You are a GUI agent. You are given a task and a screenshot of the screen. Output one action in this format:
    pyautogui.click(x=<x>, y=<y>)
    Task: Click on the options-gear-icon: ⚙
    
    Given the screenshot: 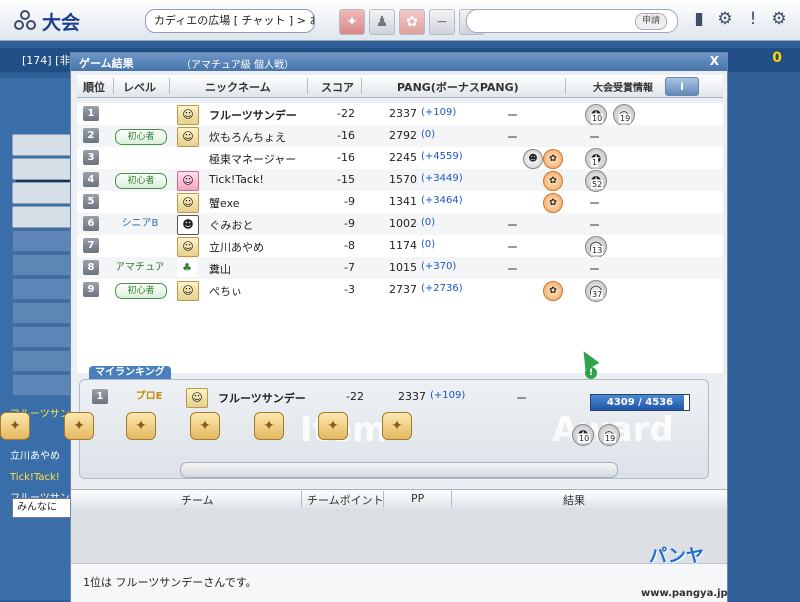 What is the action you would take?
    pyautogui.click(x=779, y=19)
    